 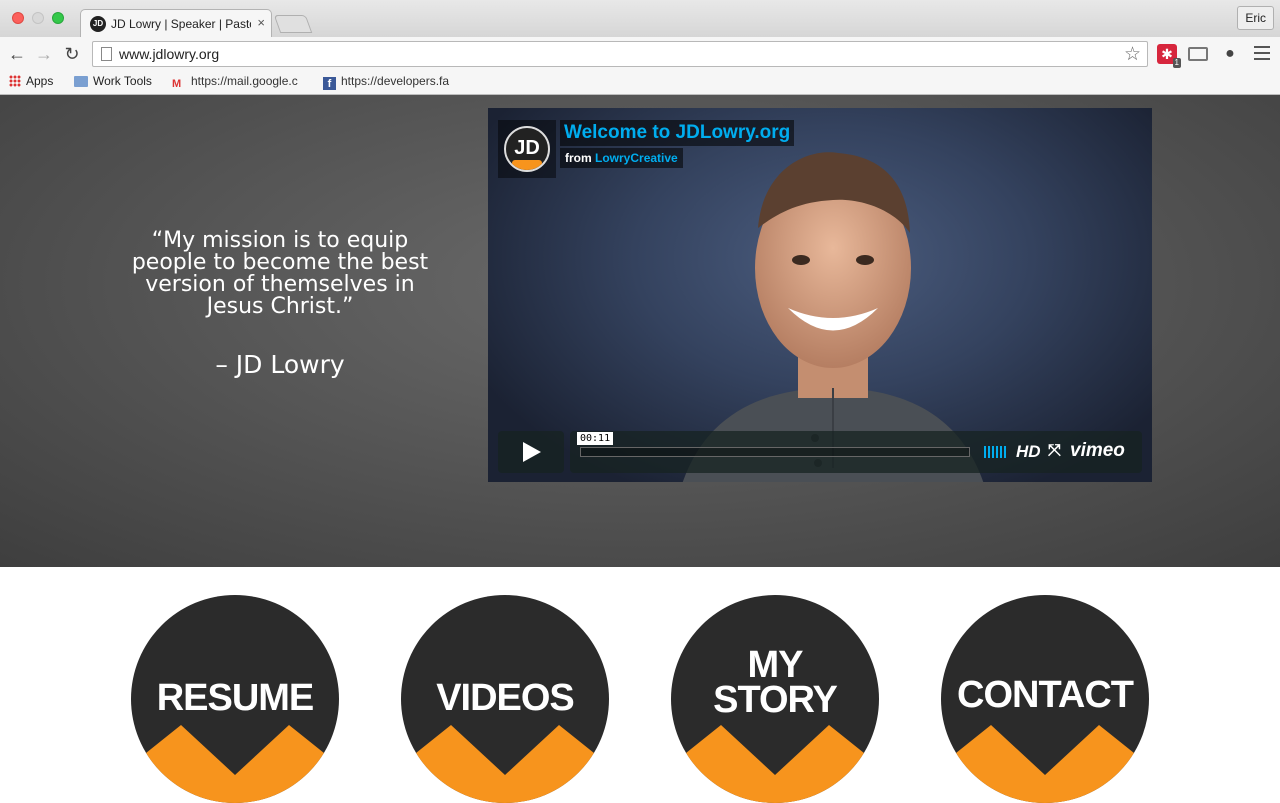 What do you see at coordinates (106, 54) in the screenshot?
I see `page-icon` at bounding box center [106, 54].